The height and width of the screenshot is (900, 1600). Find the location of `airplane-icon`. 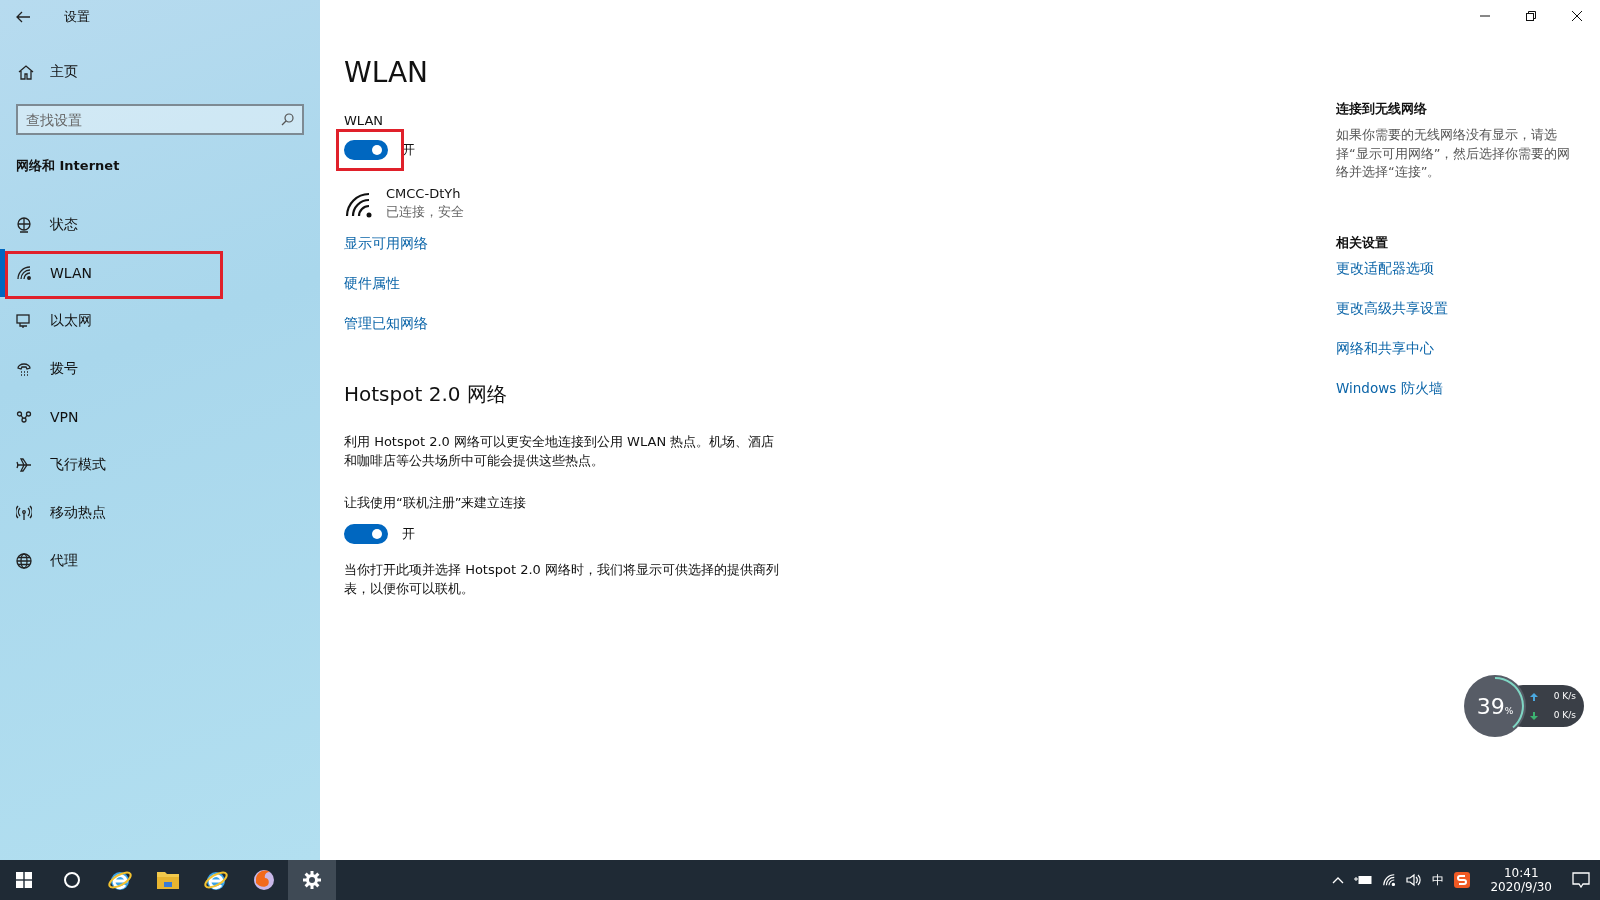

airplane-icon is located at coordinates (24, 465).